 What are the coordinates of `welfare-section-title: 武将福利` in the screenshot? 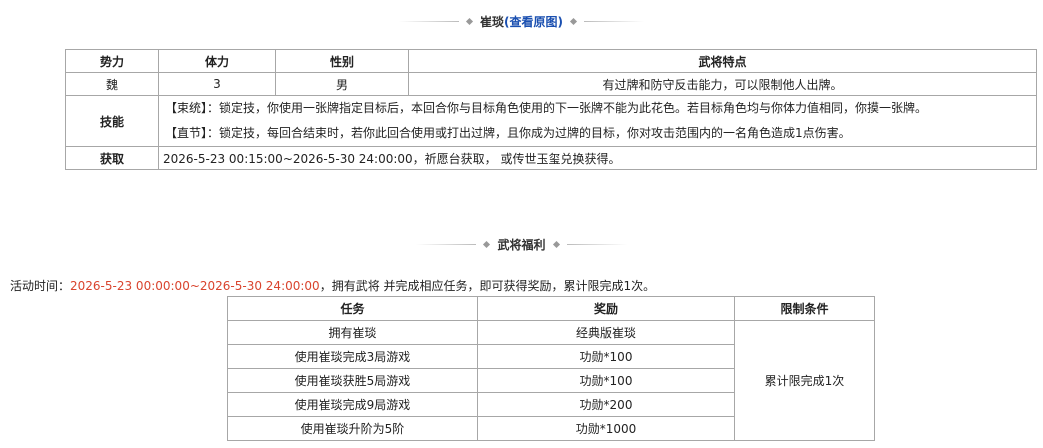 It's located at (521, 244).